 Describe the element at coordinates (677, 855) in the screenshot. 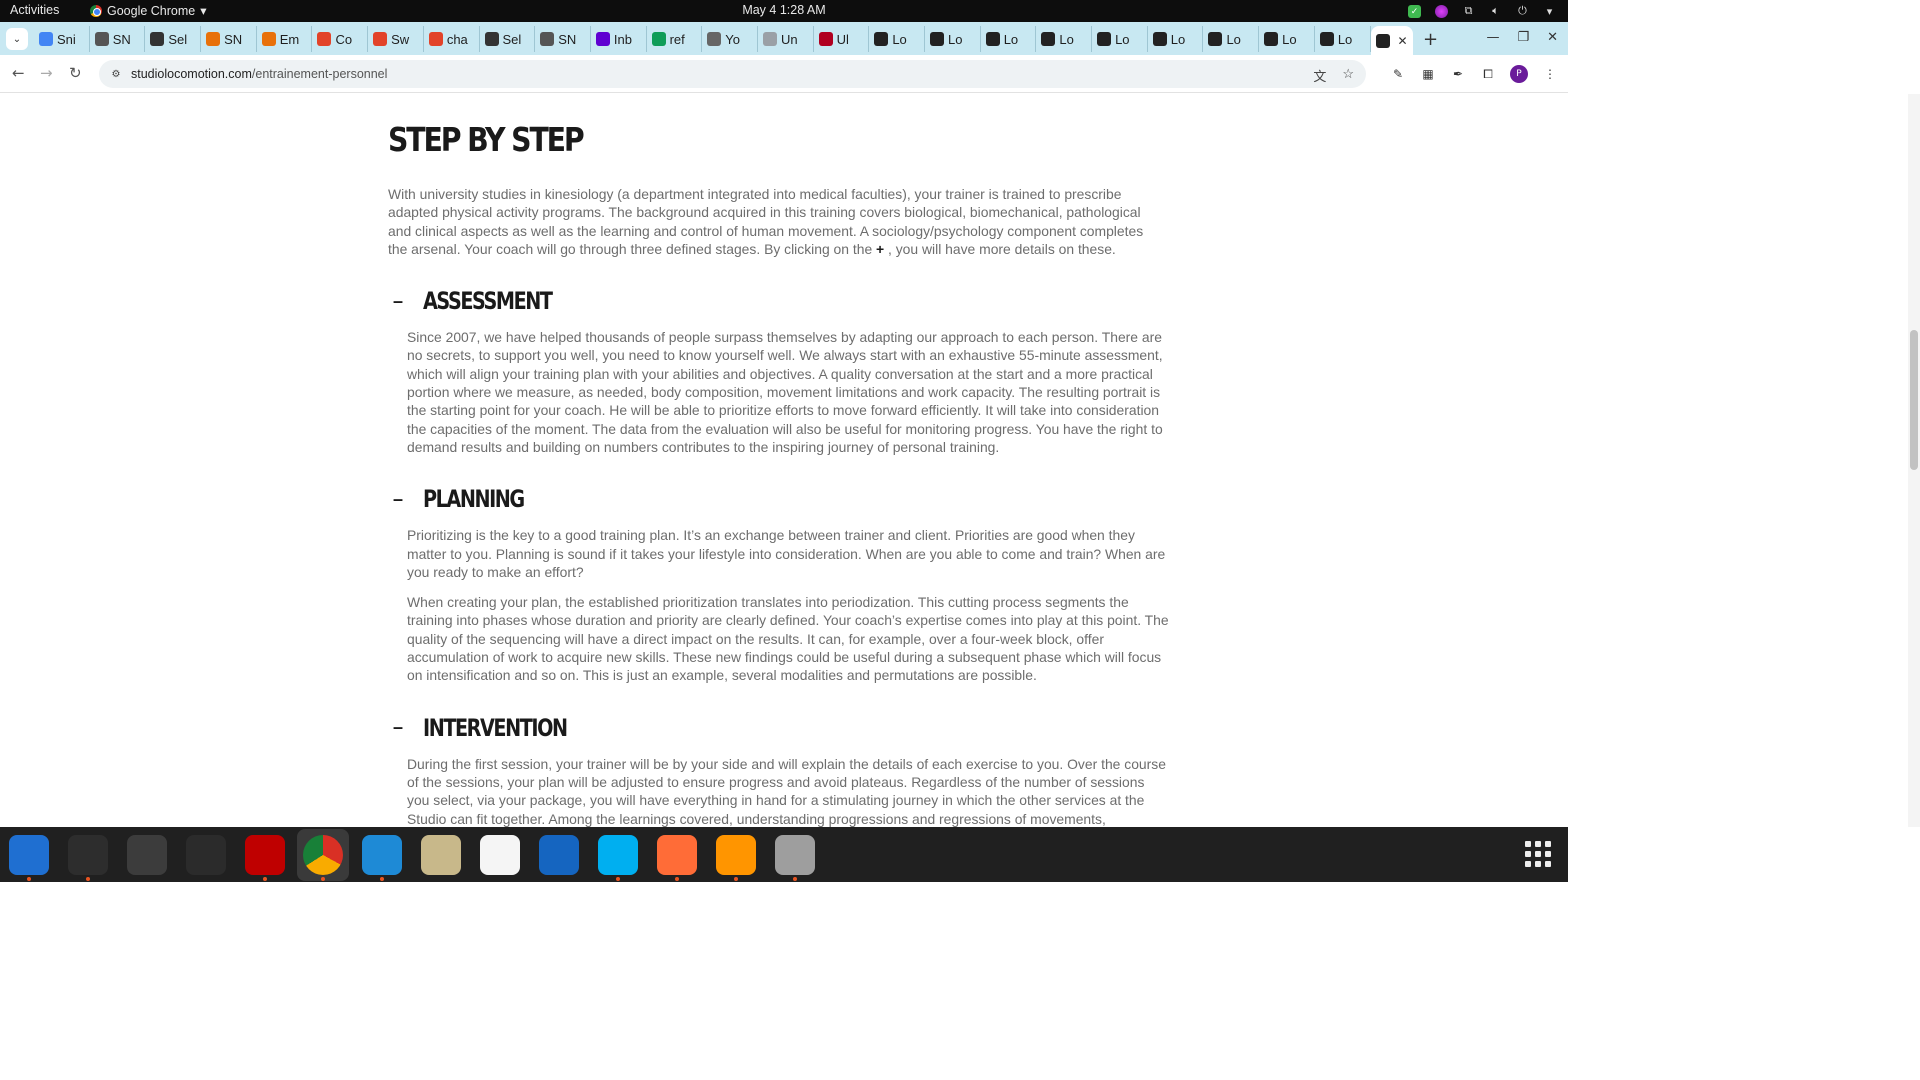

I see `postman-icon` at that location.